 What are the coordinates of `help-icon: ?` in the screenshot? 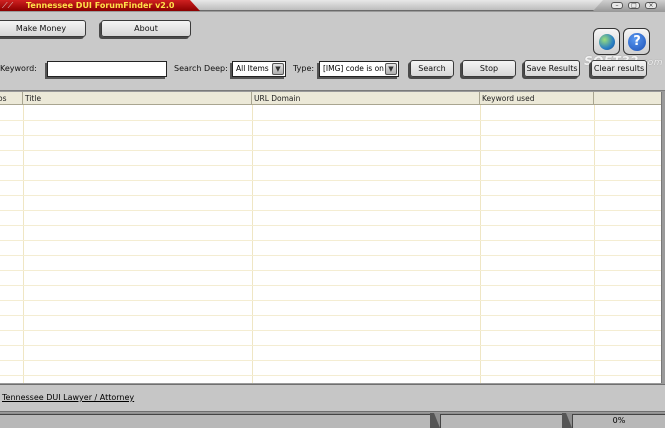 It's located at (637, 42).